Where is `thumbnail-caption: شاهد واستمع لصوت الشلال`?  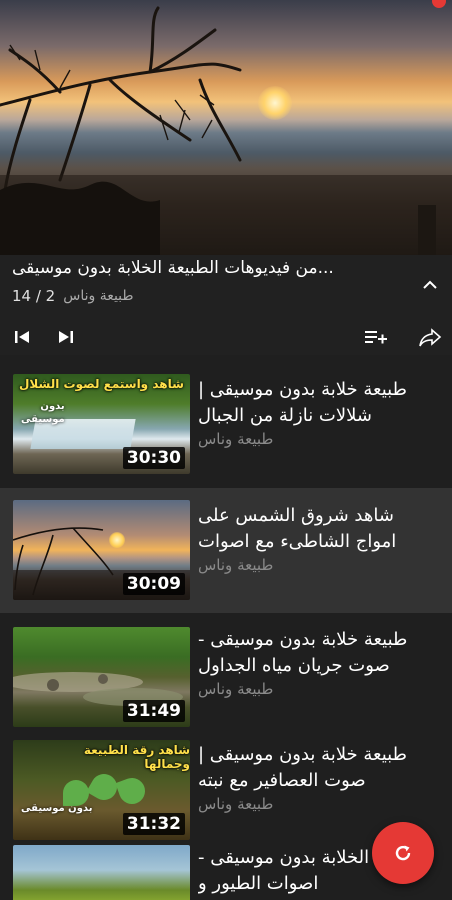 thumbnail-caption: شاهد واستمع لصوت الشلال is located at coordinates (101, 384).